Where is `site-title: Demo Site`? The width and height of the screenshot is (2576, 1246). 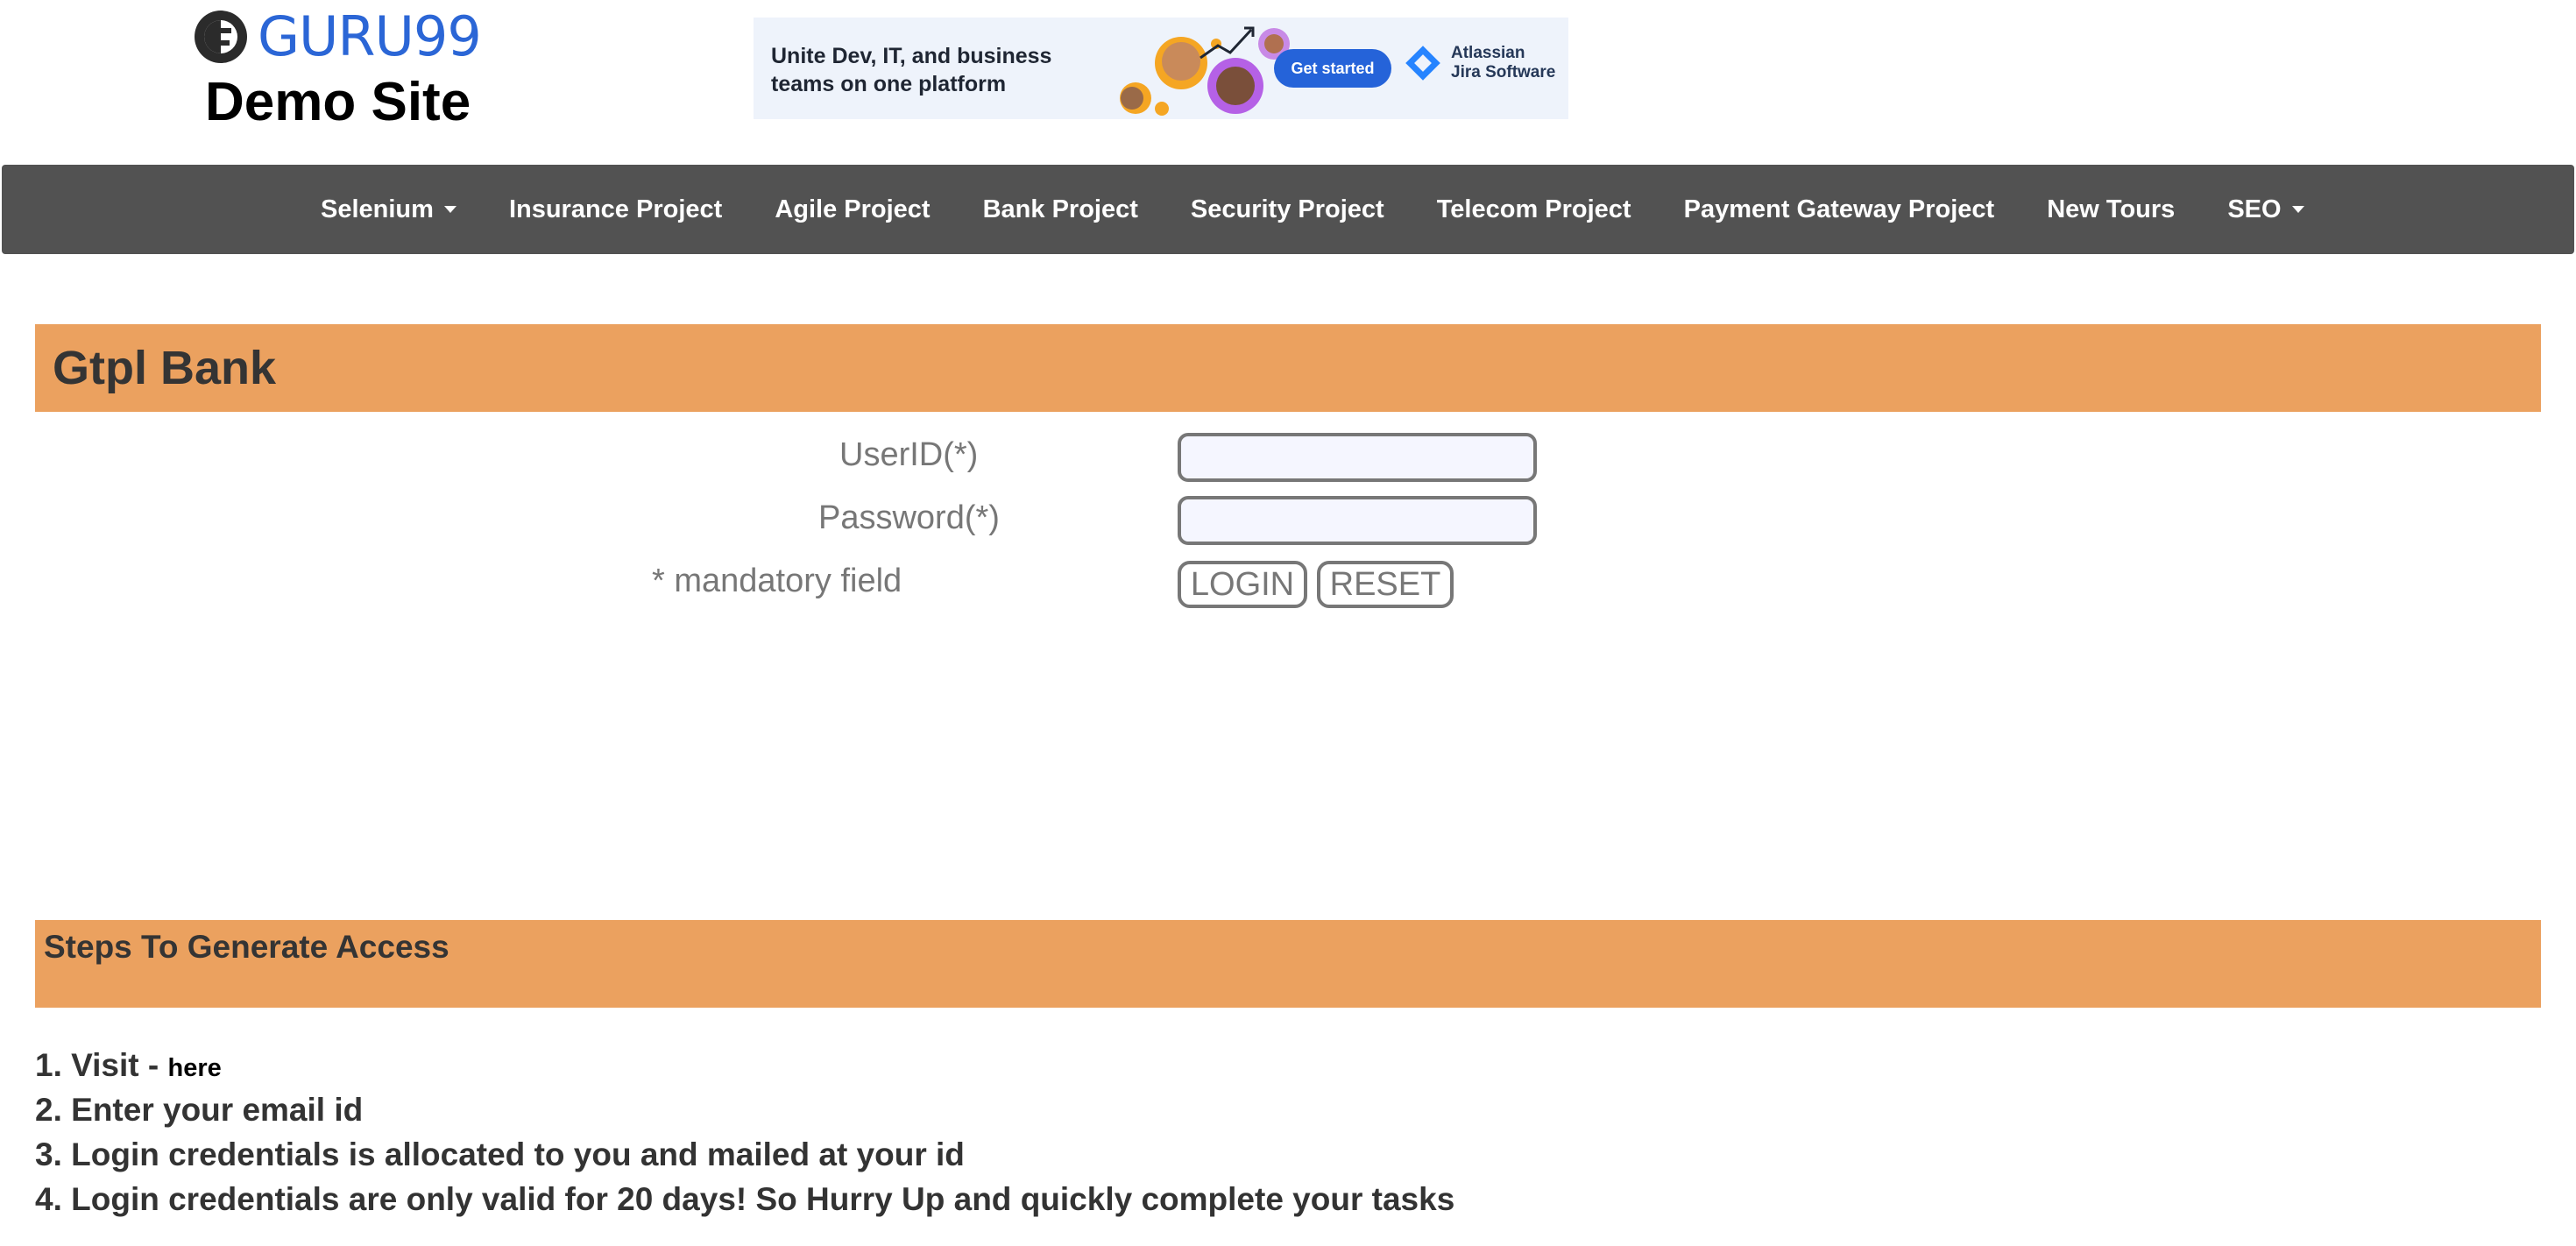 site-title: Demo Site is located at coordinates (338, 102).